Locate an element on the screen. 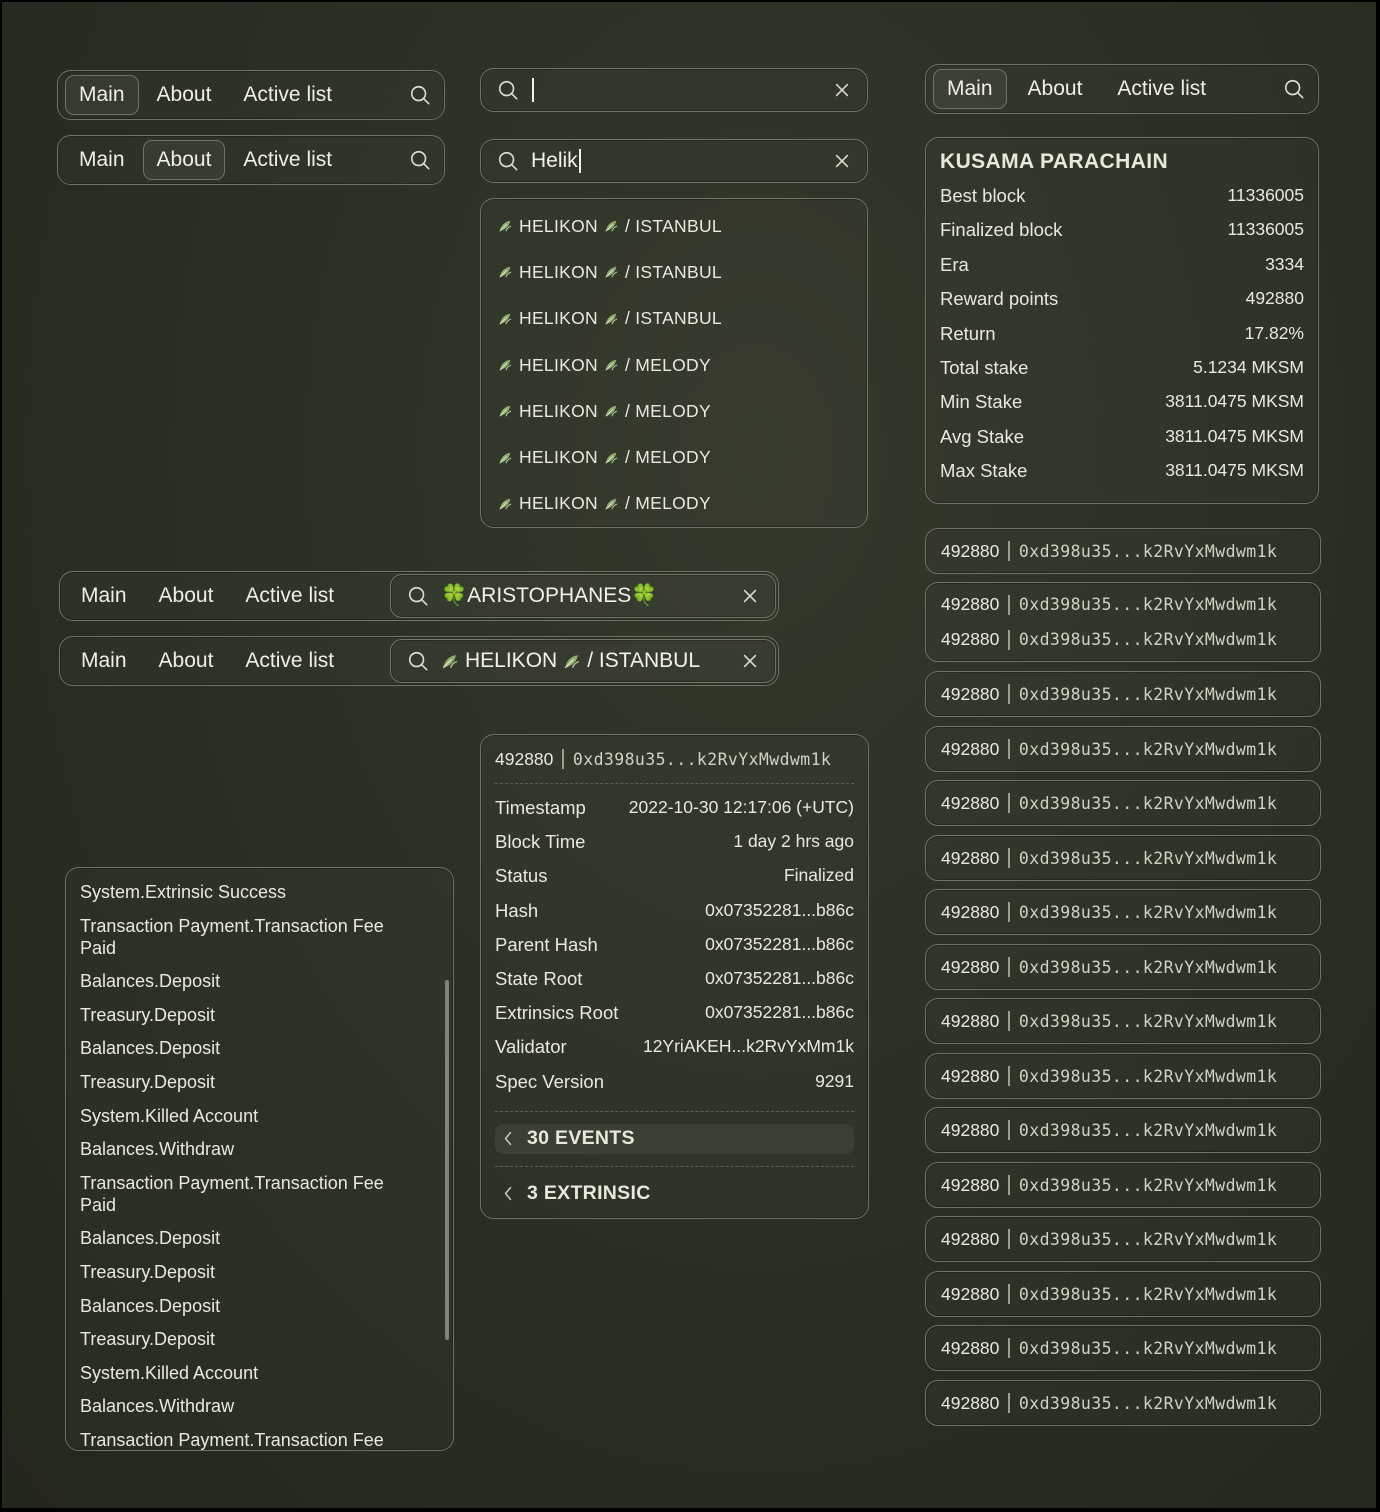 This screenshot has height=1512, width=1380. search-field-empty is located at coordinates (674, 90).